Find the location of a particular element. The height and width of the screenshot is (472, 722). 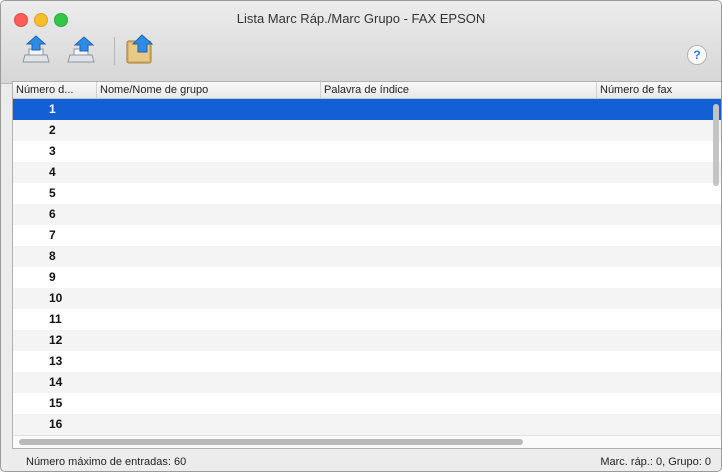

toolbar-separator is located at coordinates (114, 51).